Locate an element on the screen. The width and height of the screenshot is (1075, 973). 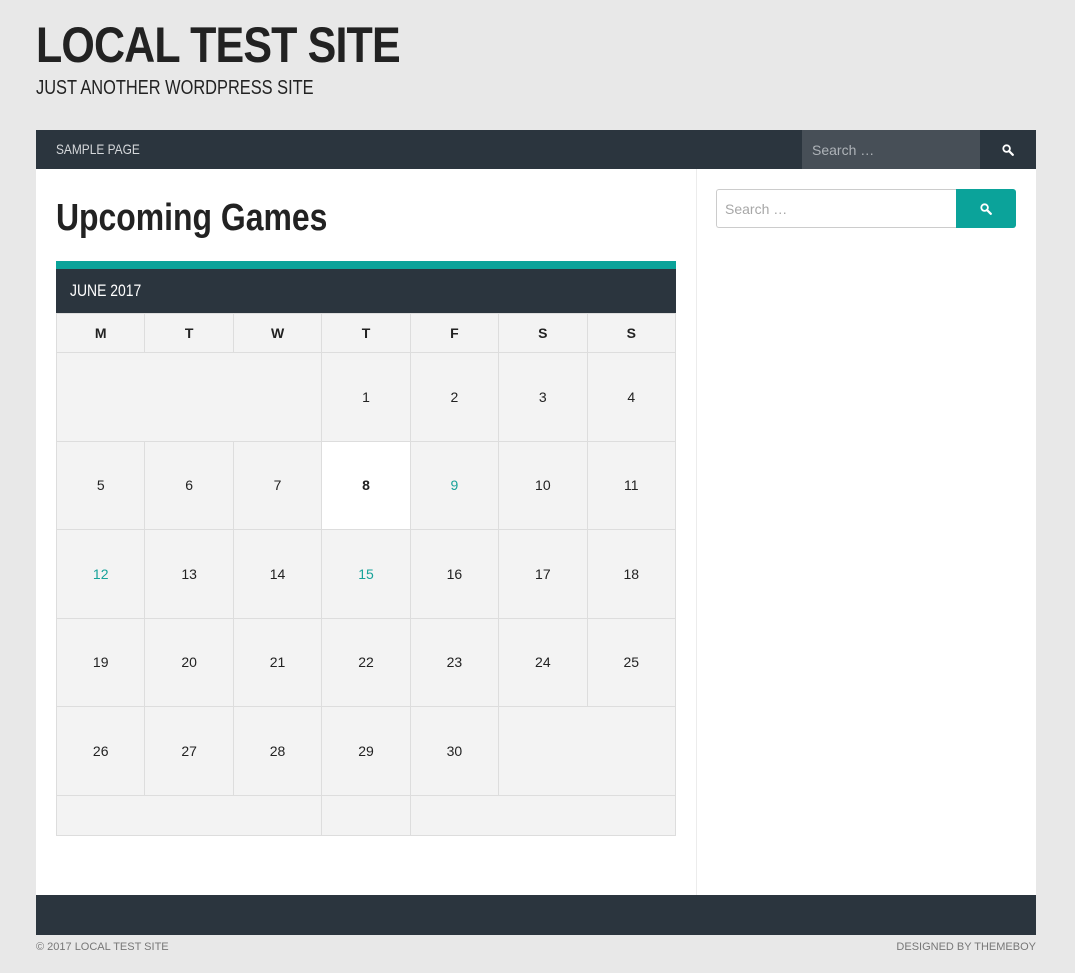
calendar-day: 24 is located at coordinates (543, 662).